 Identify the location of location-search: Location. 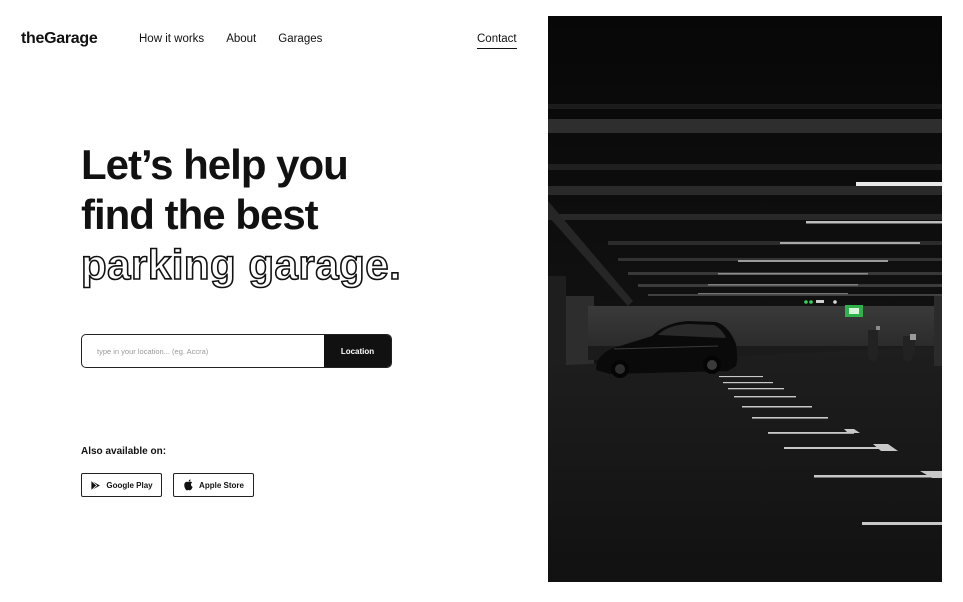
(236, 351).